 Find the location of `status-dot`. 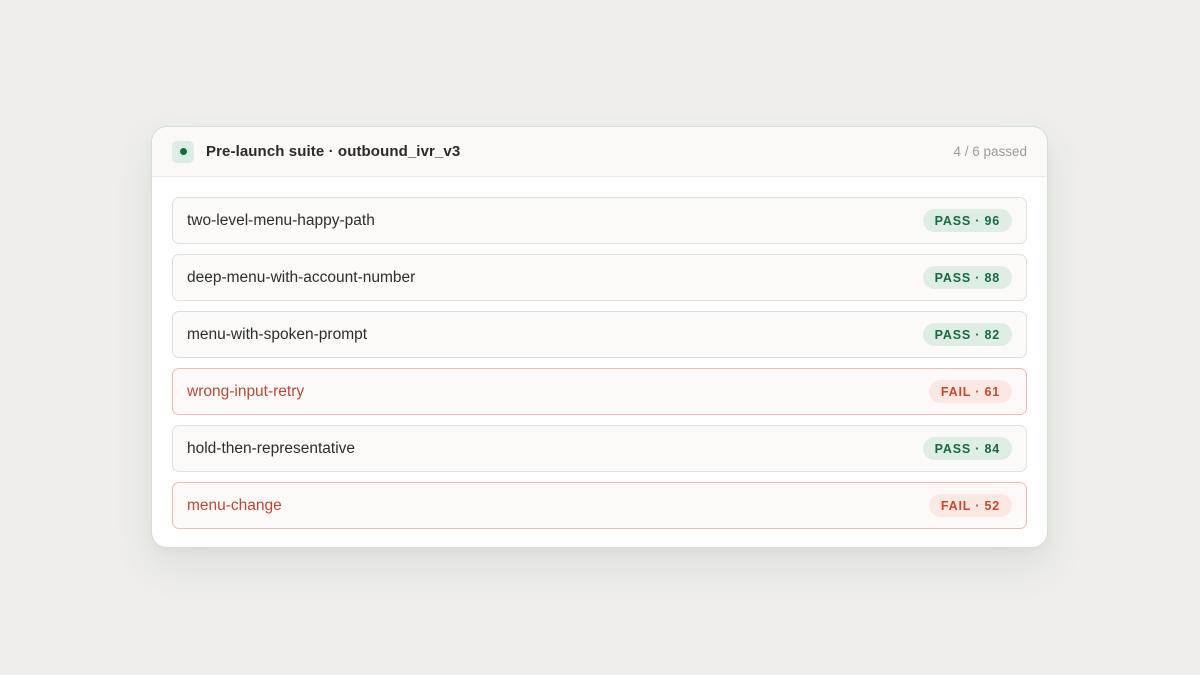

status-dot is located at coordinates (183, 151).